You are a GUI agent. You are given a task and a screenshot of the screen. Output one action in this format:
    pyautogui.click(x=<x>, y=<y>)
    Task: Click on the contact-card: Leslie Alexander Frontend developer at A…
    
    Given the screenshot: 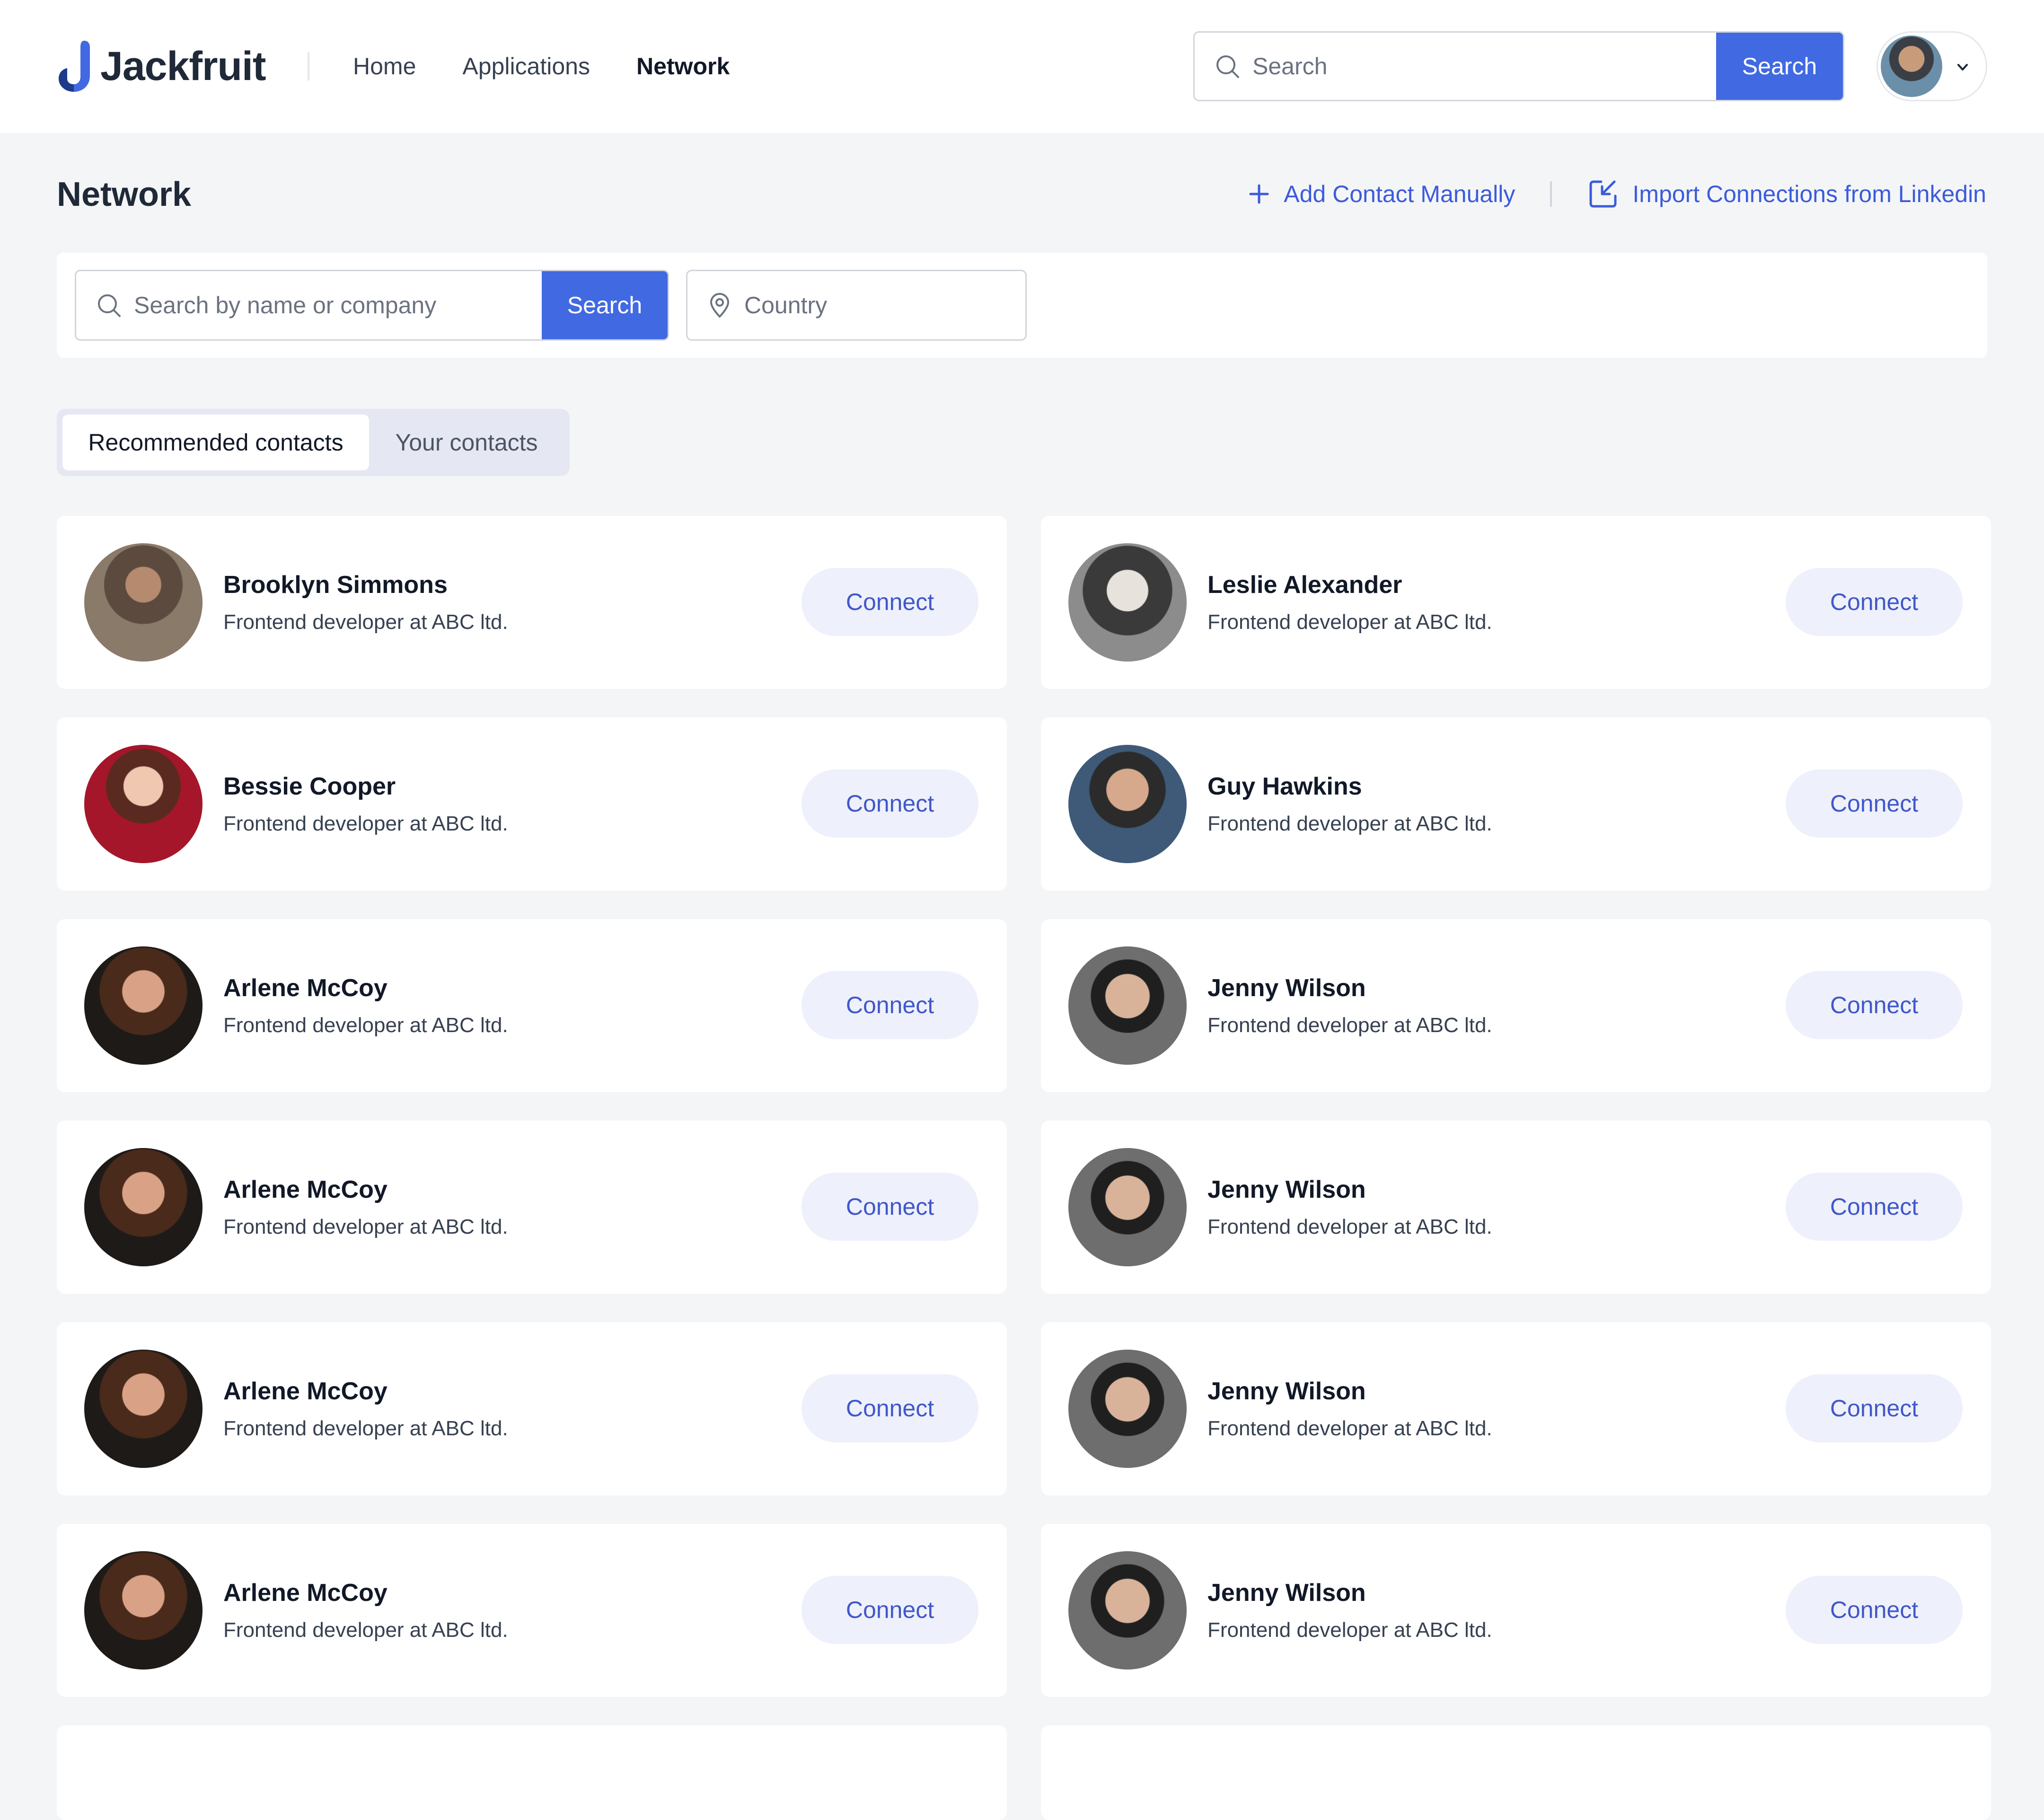 What is the action you would take?
    pyautogui.click(x=1516, y=602)
    